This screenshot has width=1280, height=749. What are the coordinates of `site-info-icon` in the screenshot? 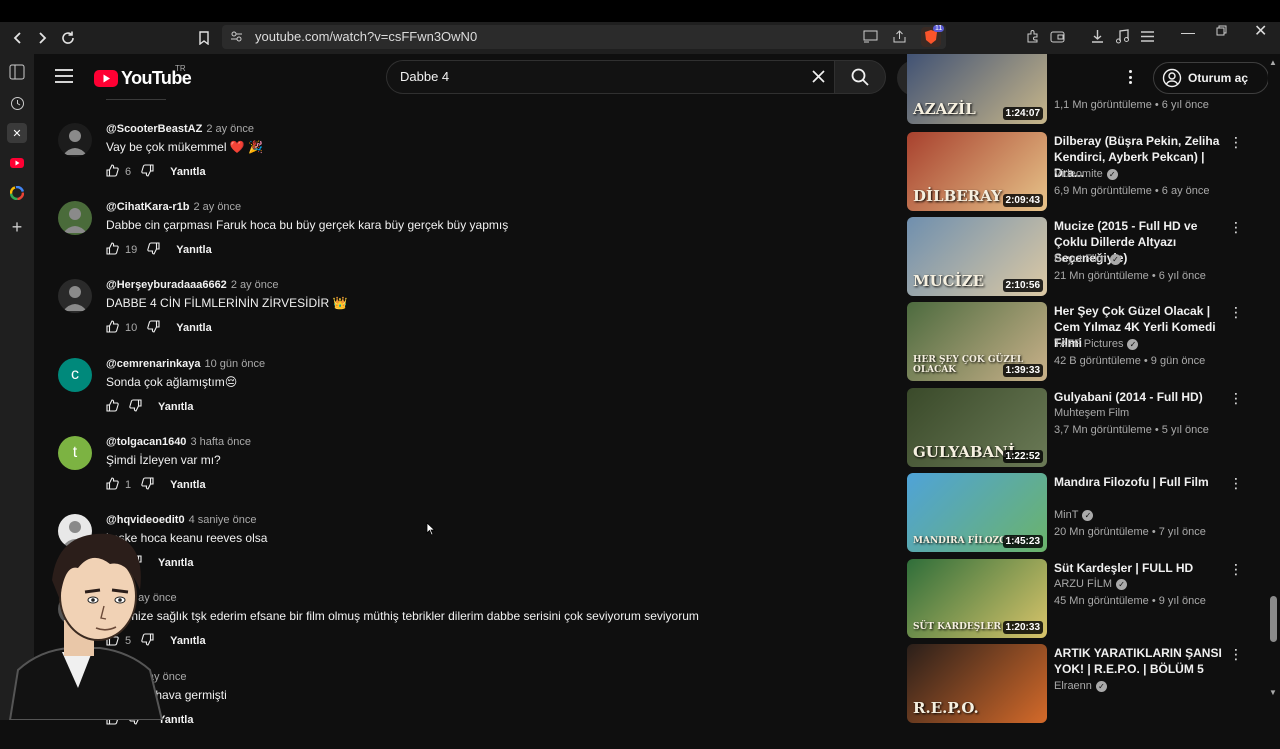 It's located at (236, 39).